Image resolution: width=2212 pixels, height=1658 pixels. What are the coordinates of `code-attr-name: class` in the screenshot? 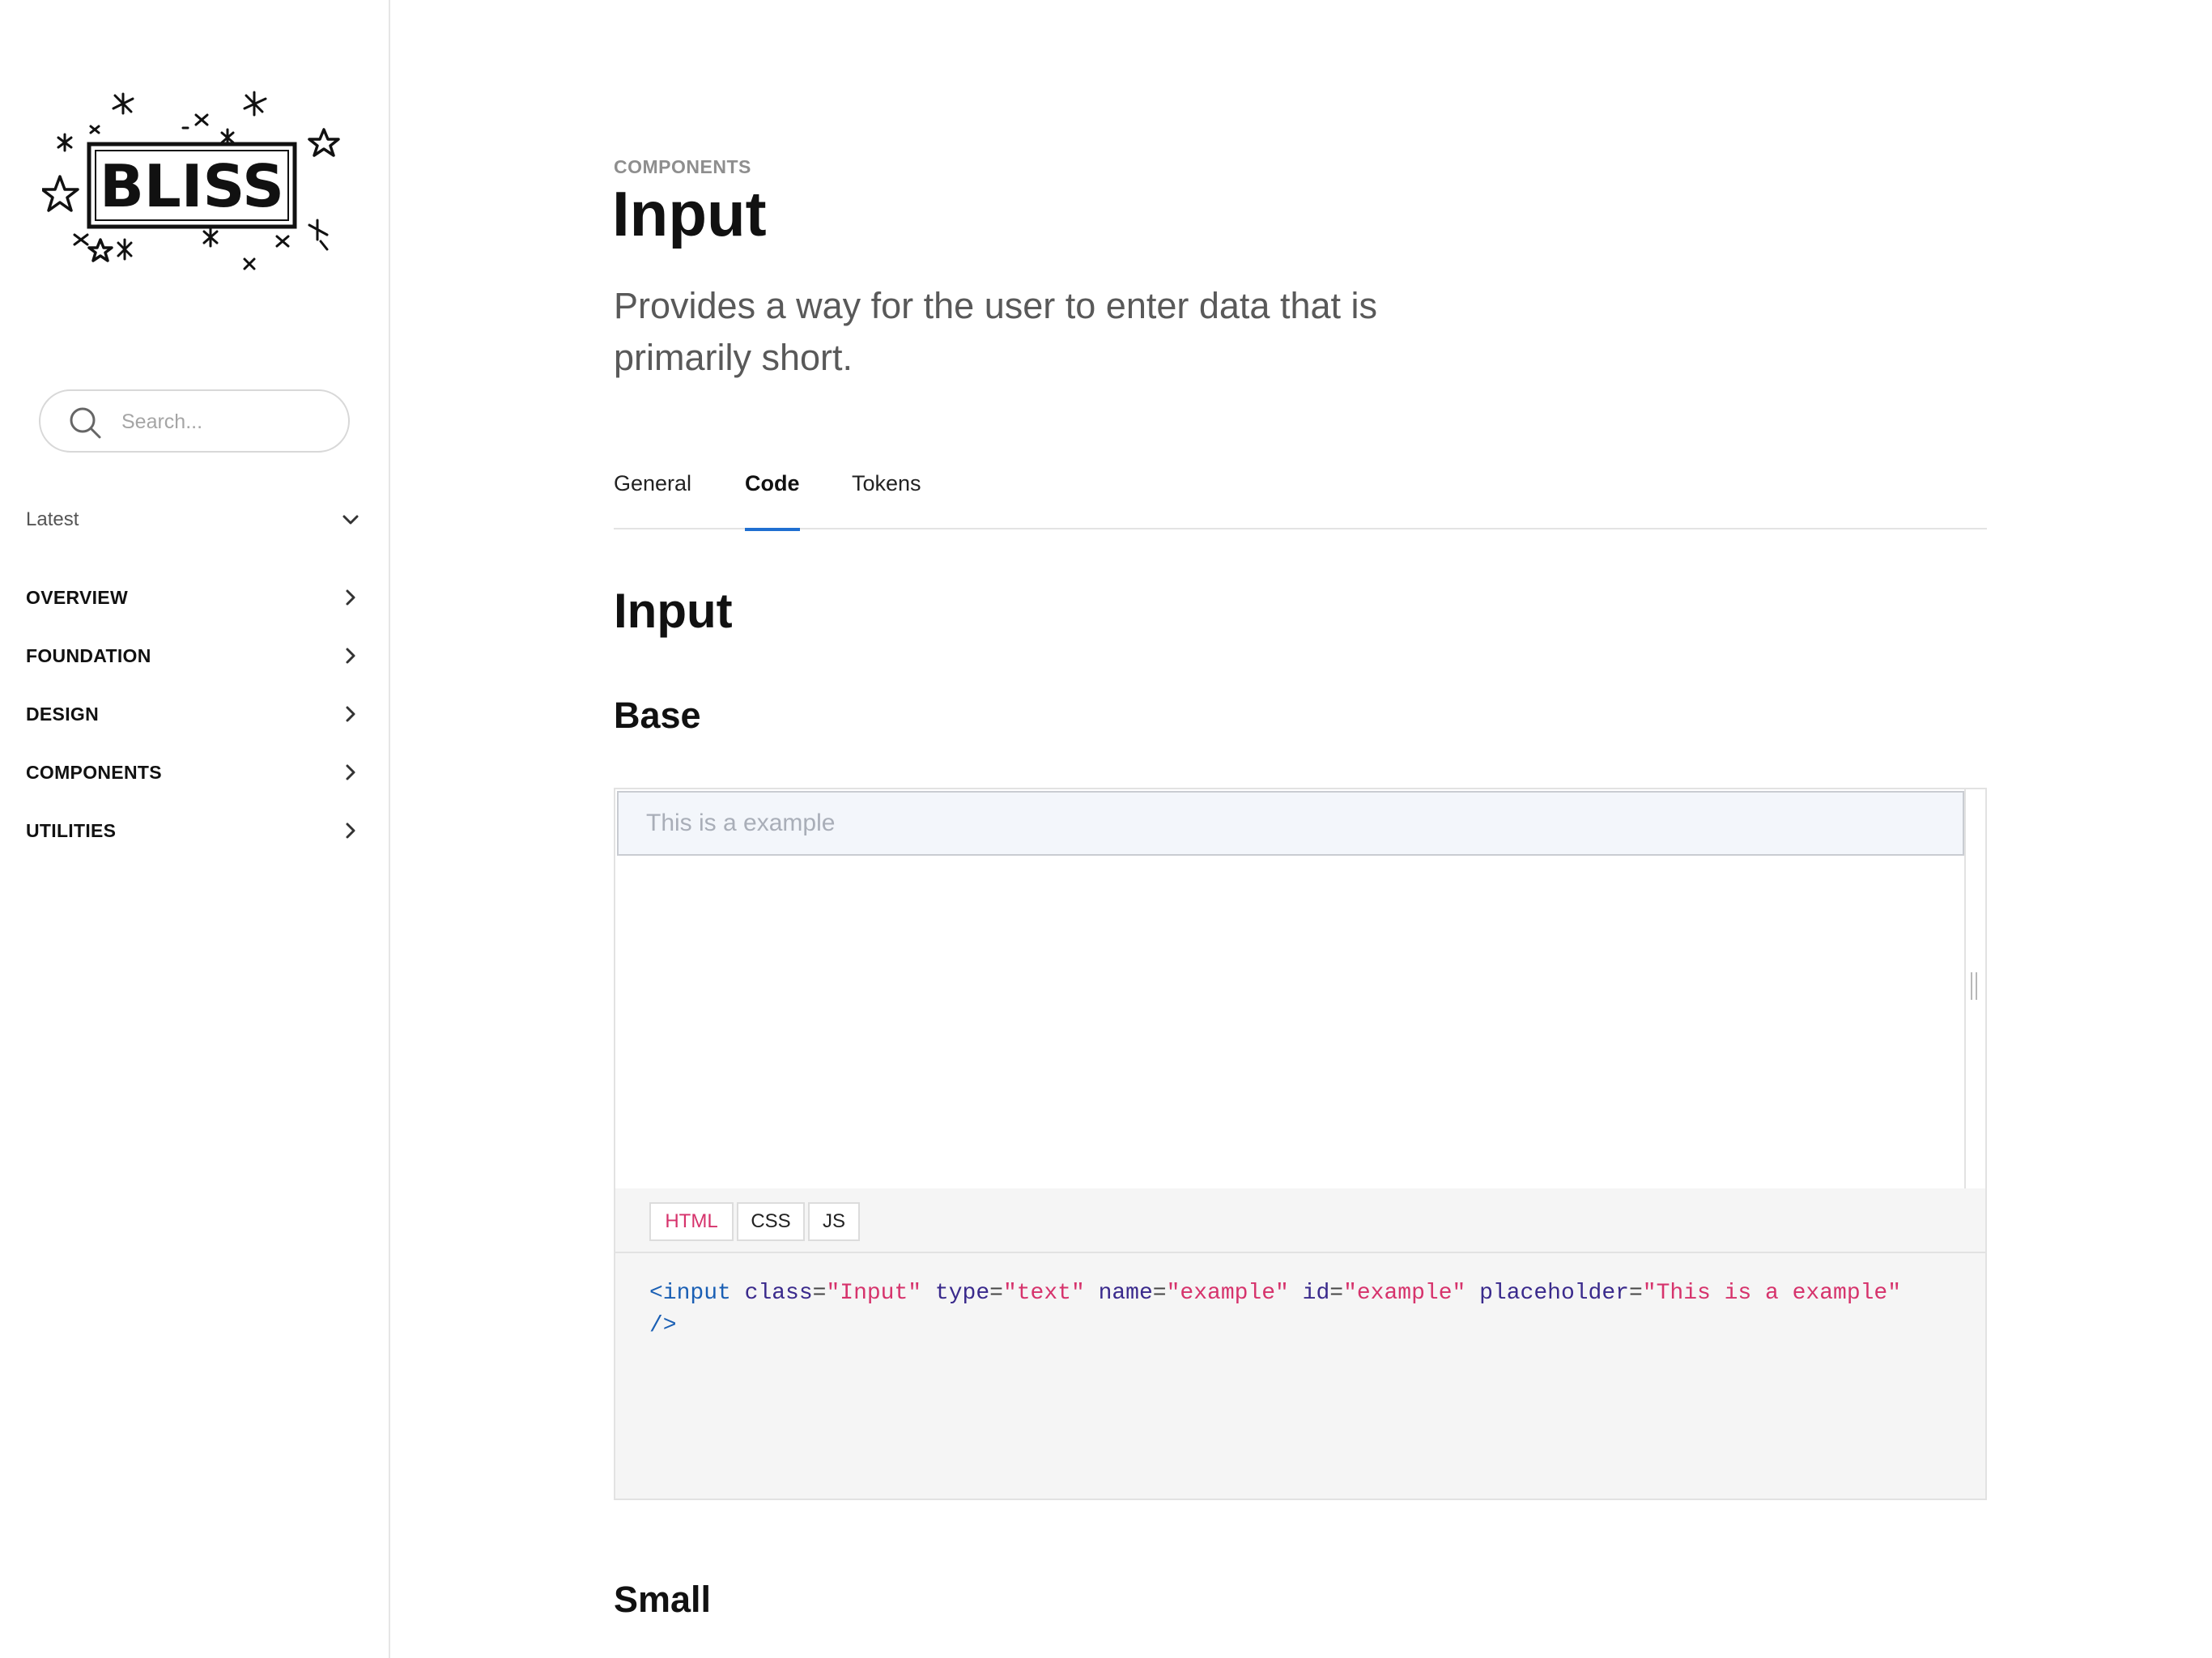 It's located at (778, 1293).